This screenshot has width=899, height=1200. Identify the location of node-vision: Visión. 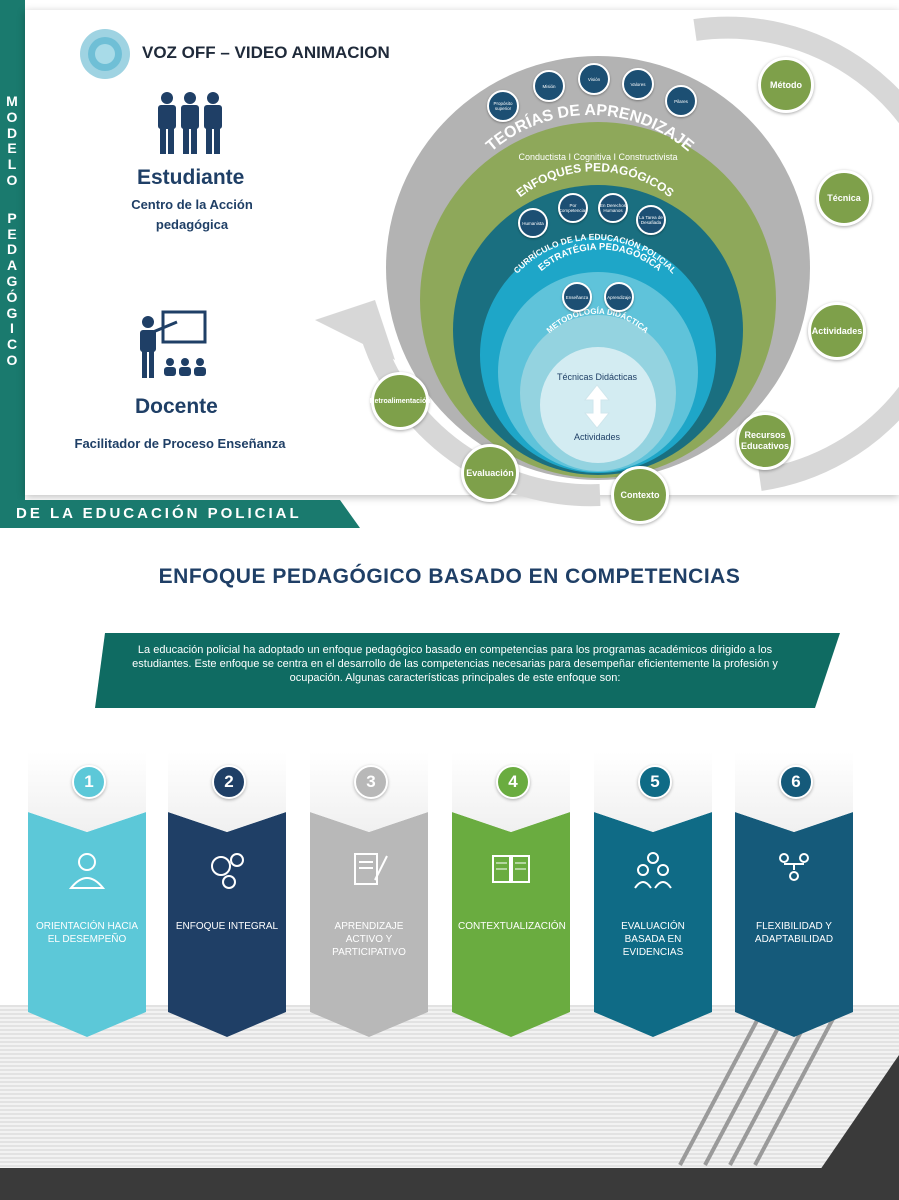
(594, 79).